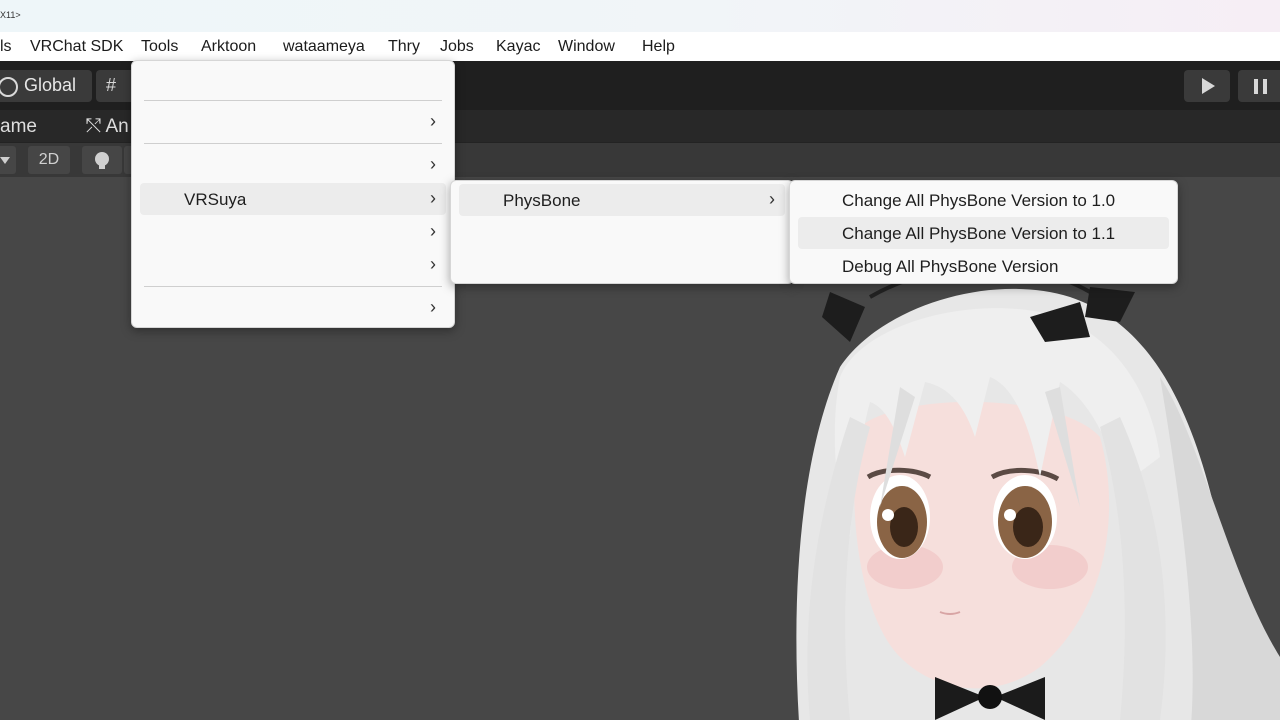 This screenshot has height=720, width=1280. I want to click on tools-menu: › › VRSuya › › › ›, so click(293, 194).